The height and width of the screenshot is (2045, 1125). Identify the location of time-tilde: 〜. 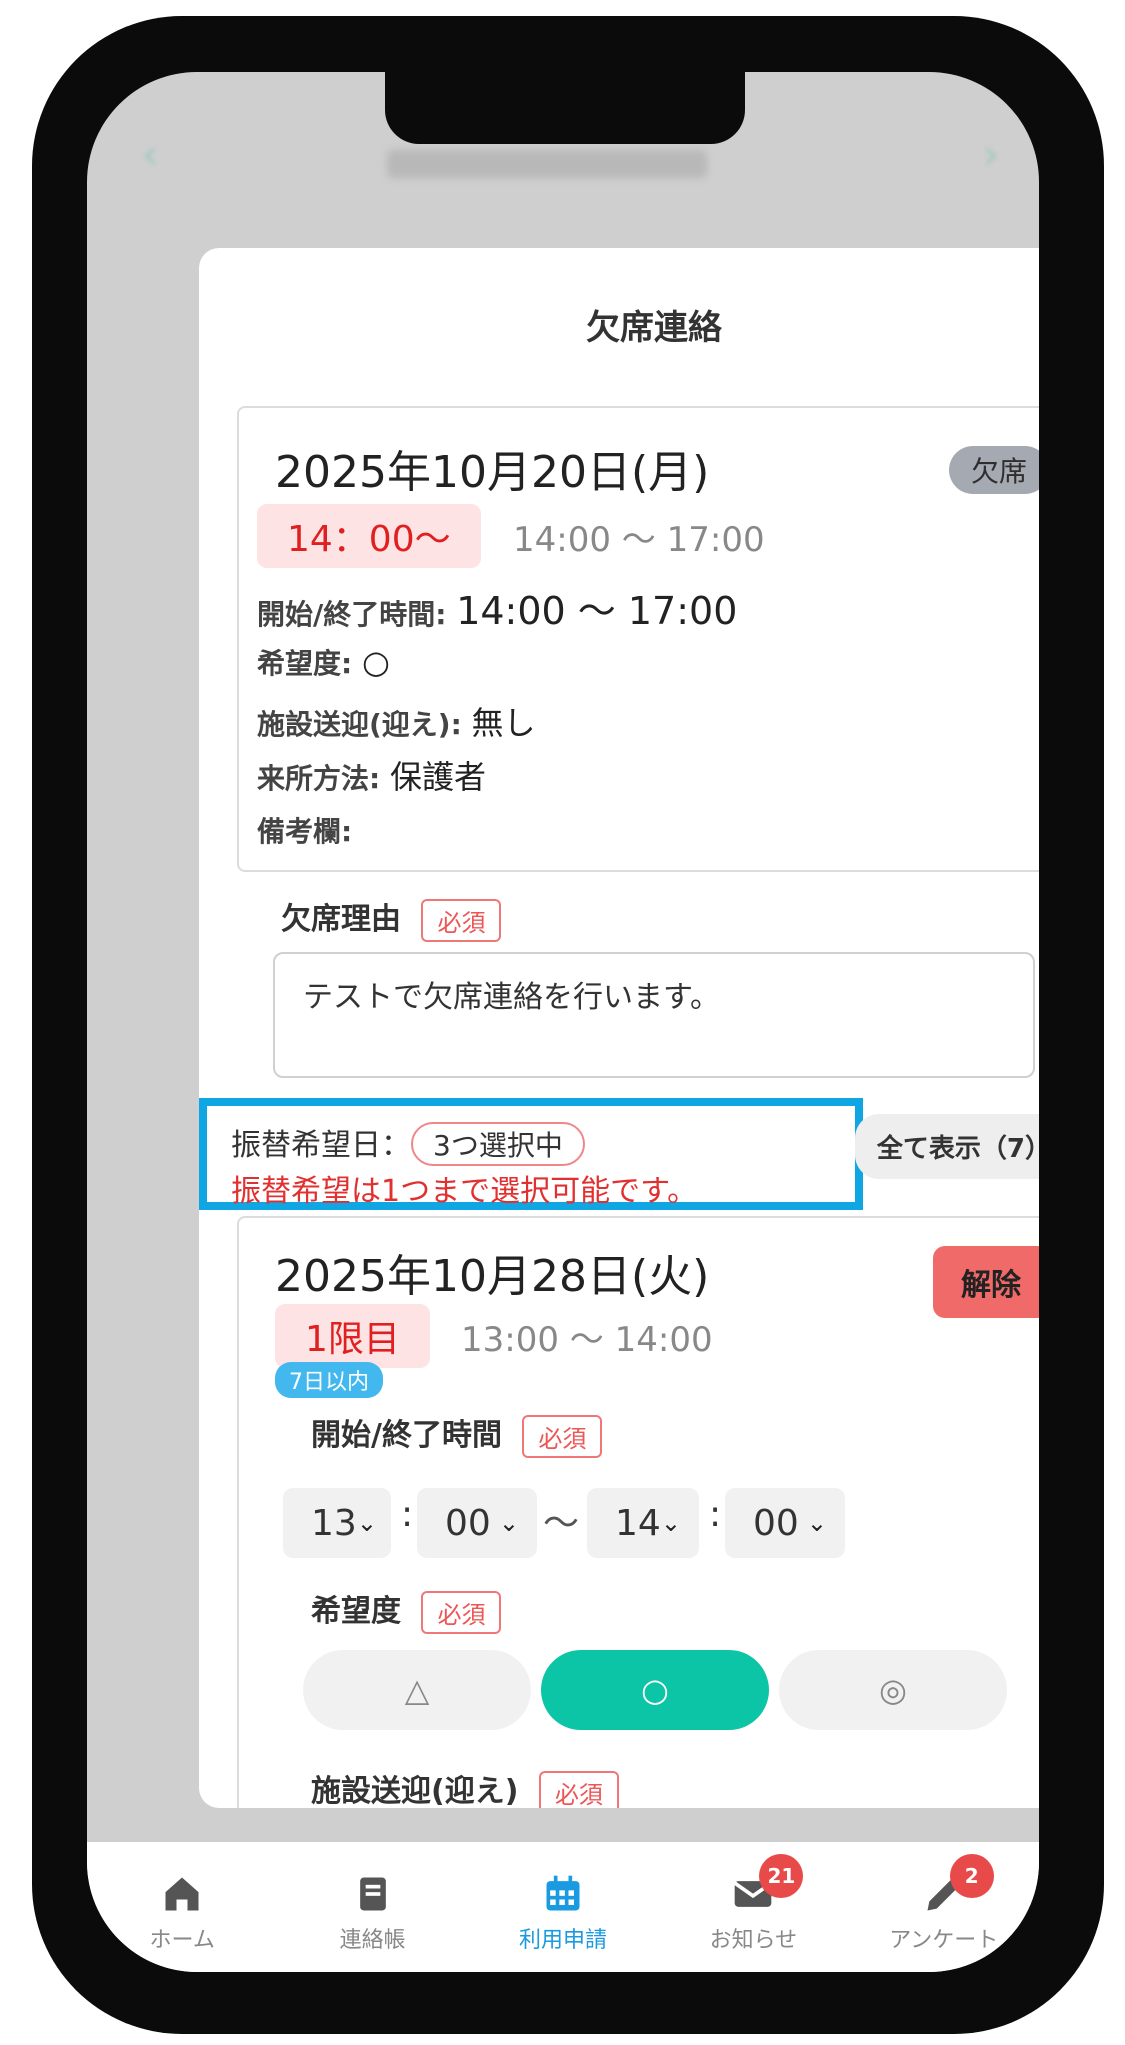
(561, 1523).